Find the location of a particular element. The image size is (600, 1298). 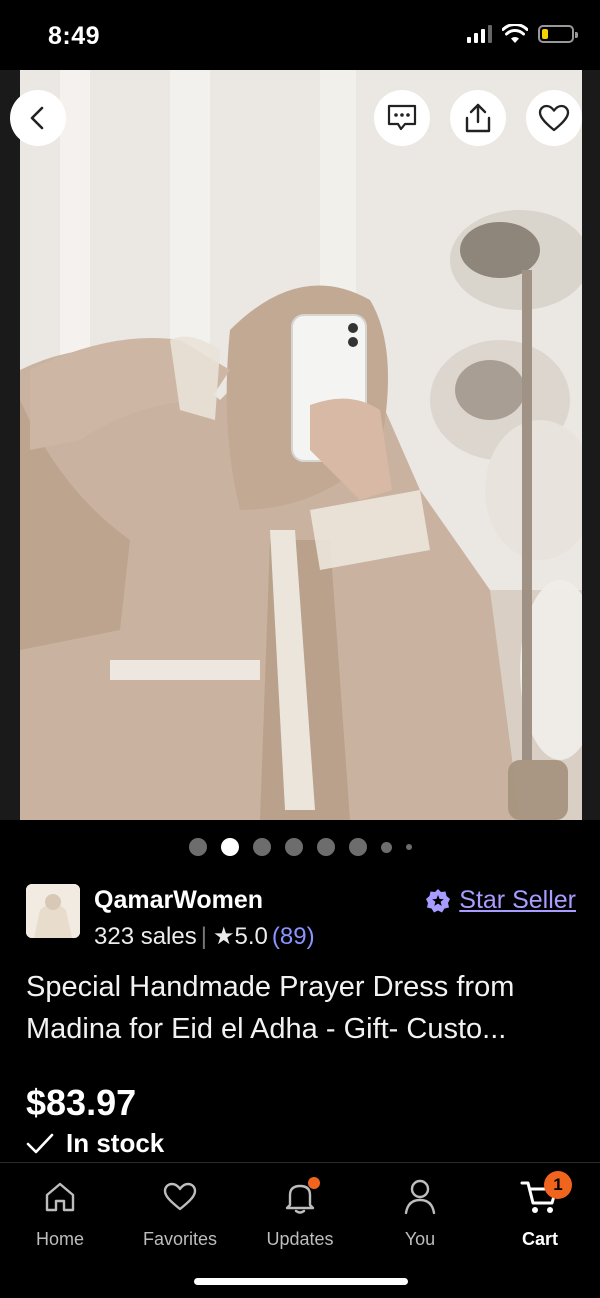

battery-icon is located at coordinates (558, 34).